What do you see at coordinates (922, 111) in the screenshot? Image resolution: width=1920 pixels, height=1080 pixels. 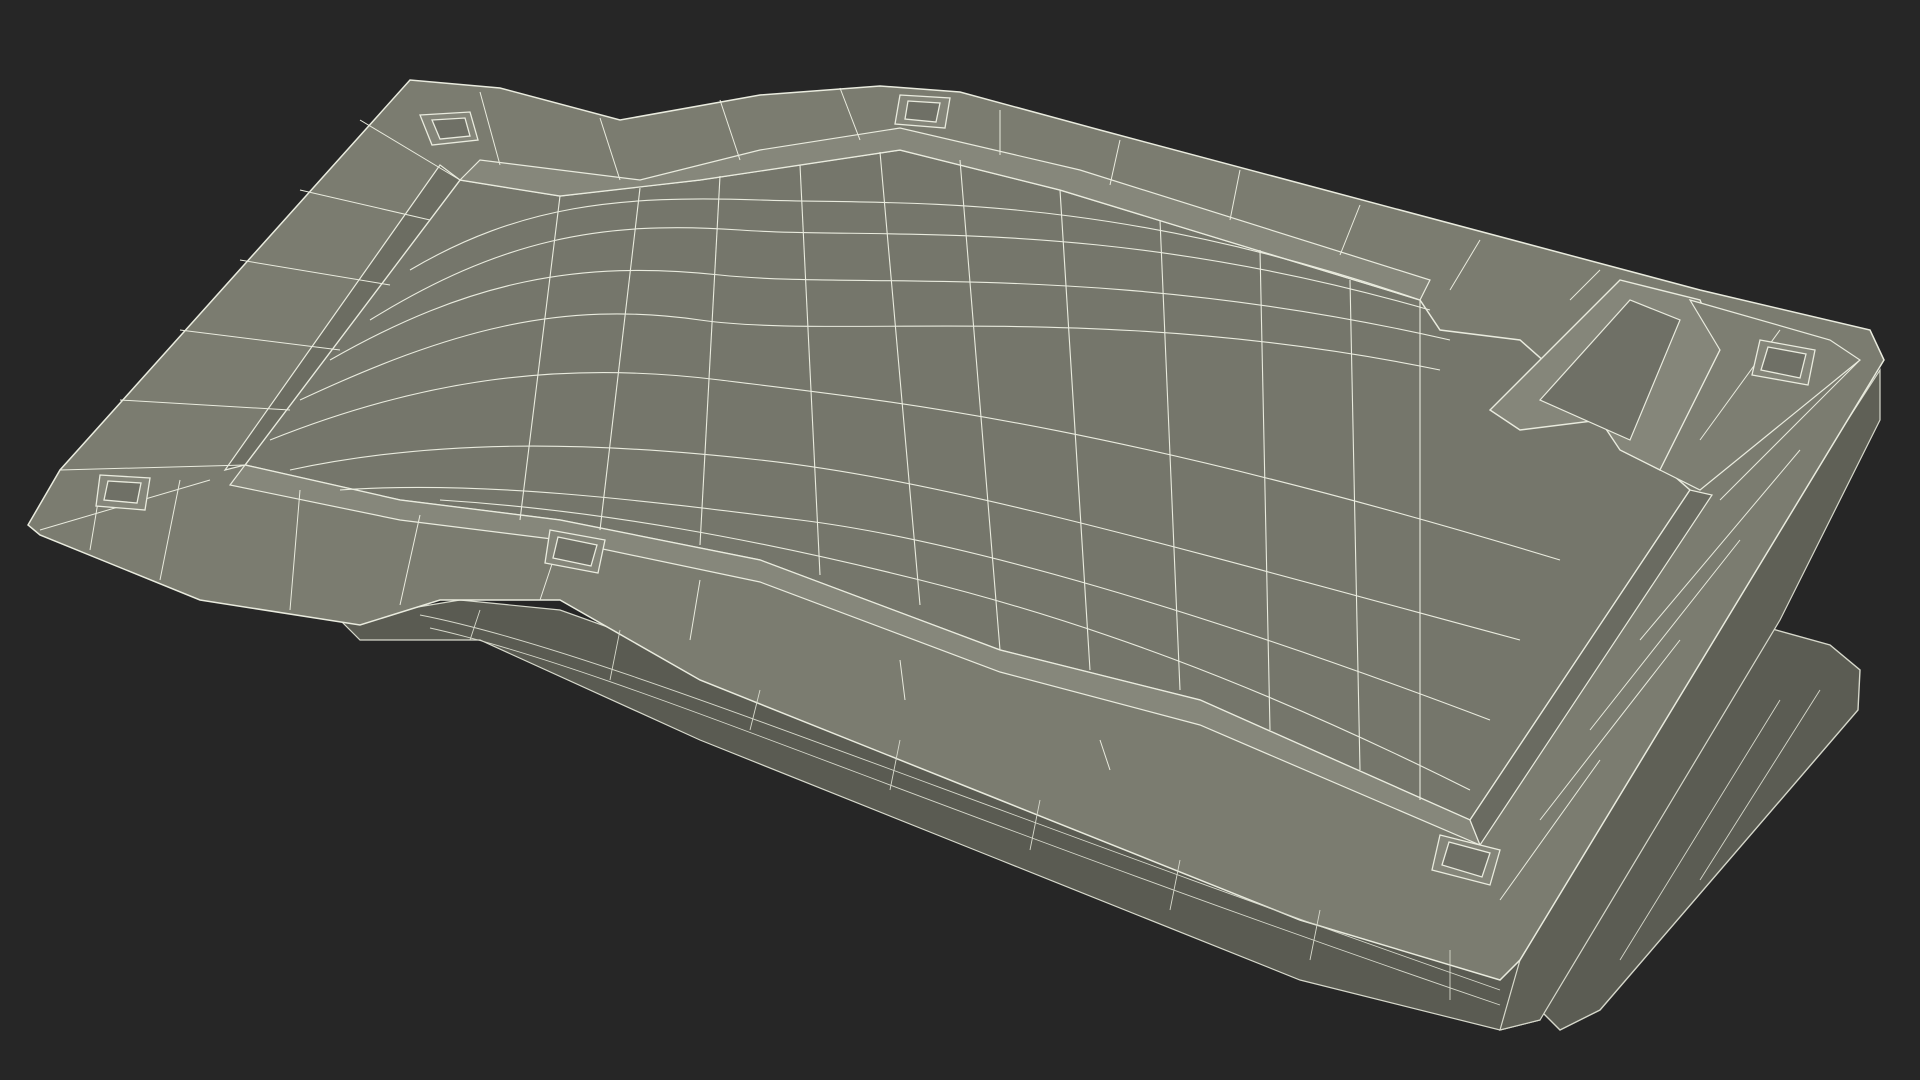 I see `screw-socket-top-middle` at bounding box center [922, 111].